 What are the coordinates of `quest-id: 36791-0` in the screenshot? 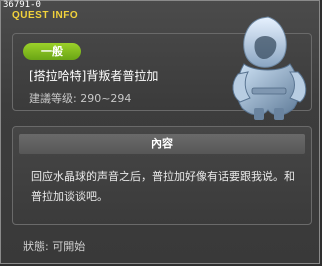 It's located at (22, 5).